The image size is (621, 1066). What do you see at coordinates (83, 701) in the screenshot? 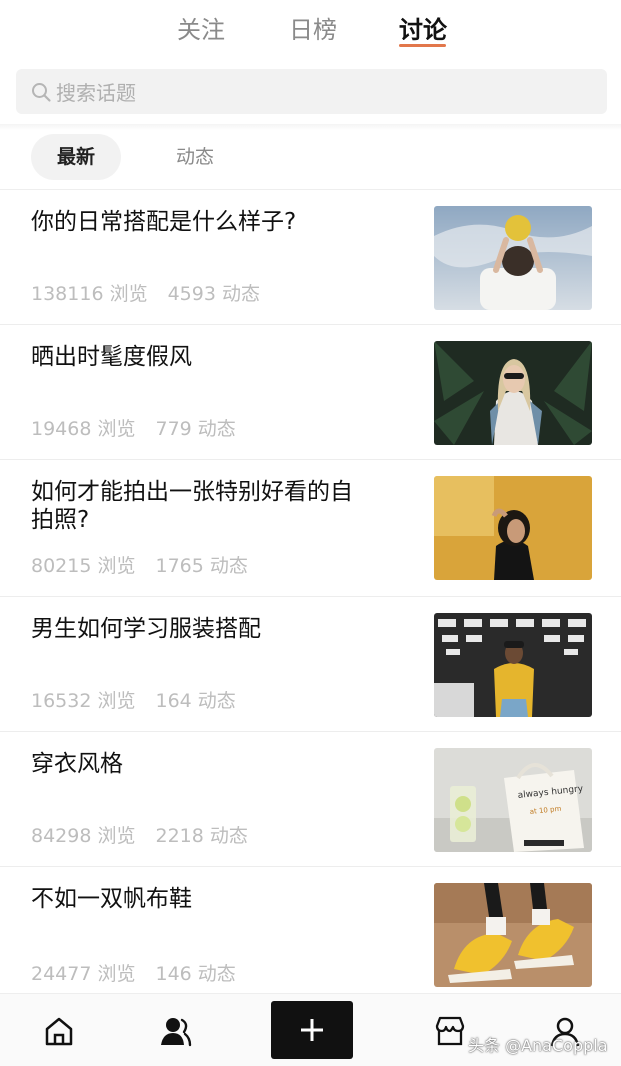
I see `view-count: 16532 浏览` at bounding box center [83, 701].